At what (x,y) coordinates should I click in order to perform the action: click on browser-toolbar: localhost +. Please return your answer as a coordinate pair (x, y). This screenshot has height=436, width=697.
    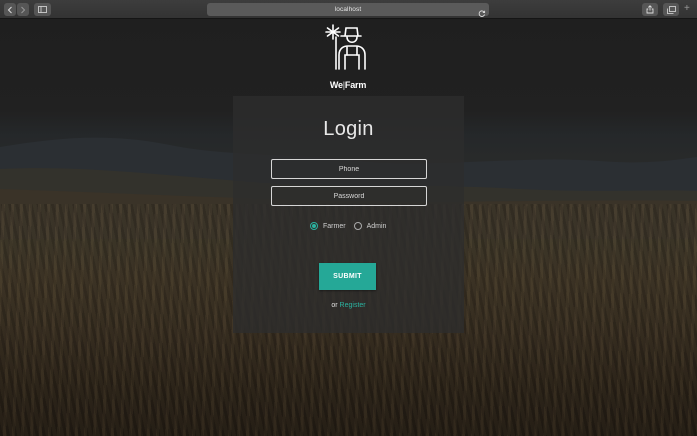
    Looking at the image, I should click on (348, 9).